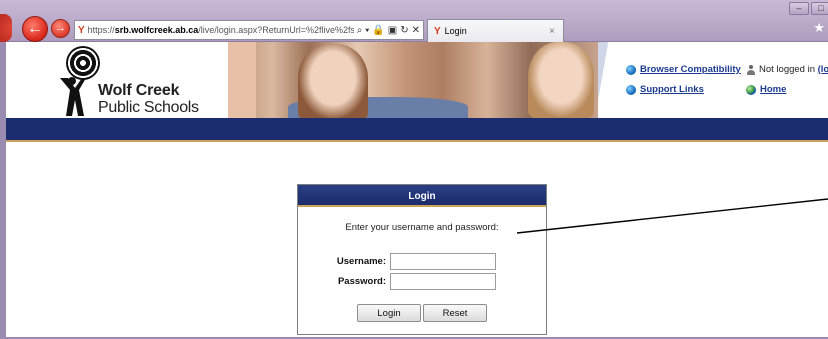 This screenshot has height=339, width=828. I want to click on browser-compat-link: Browser Compatibility, so click(683, 69).